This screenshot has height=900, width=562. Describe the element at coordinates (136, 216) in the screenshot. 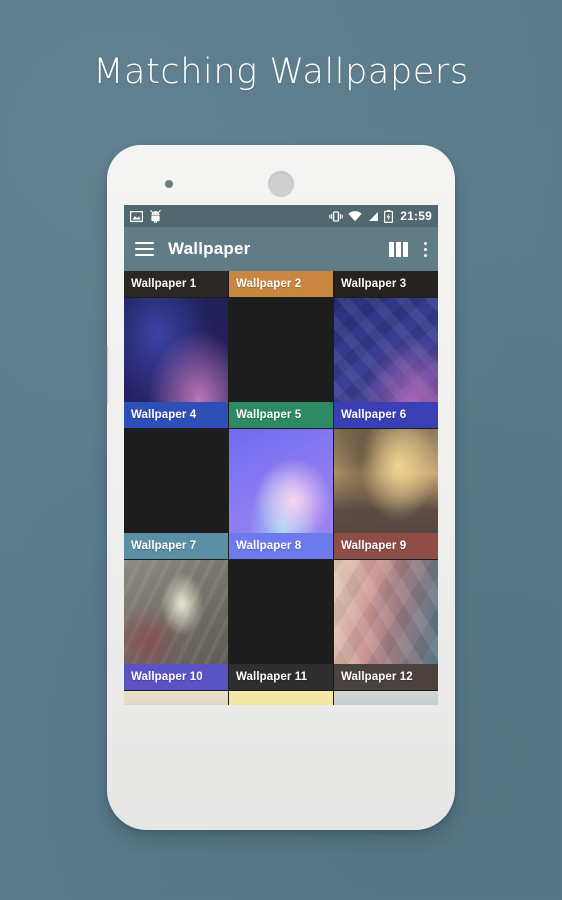

I see `image-icon` at that location.